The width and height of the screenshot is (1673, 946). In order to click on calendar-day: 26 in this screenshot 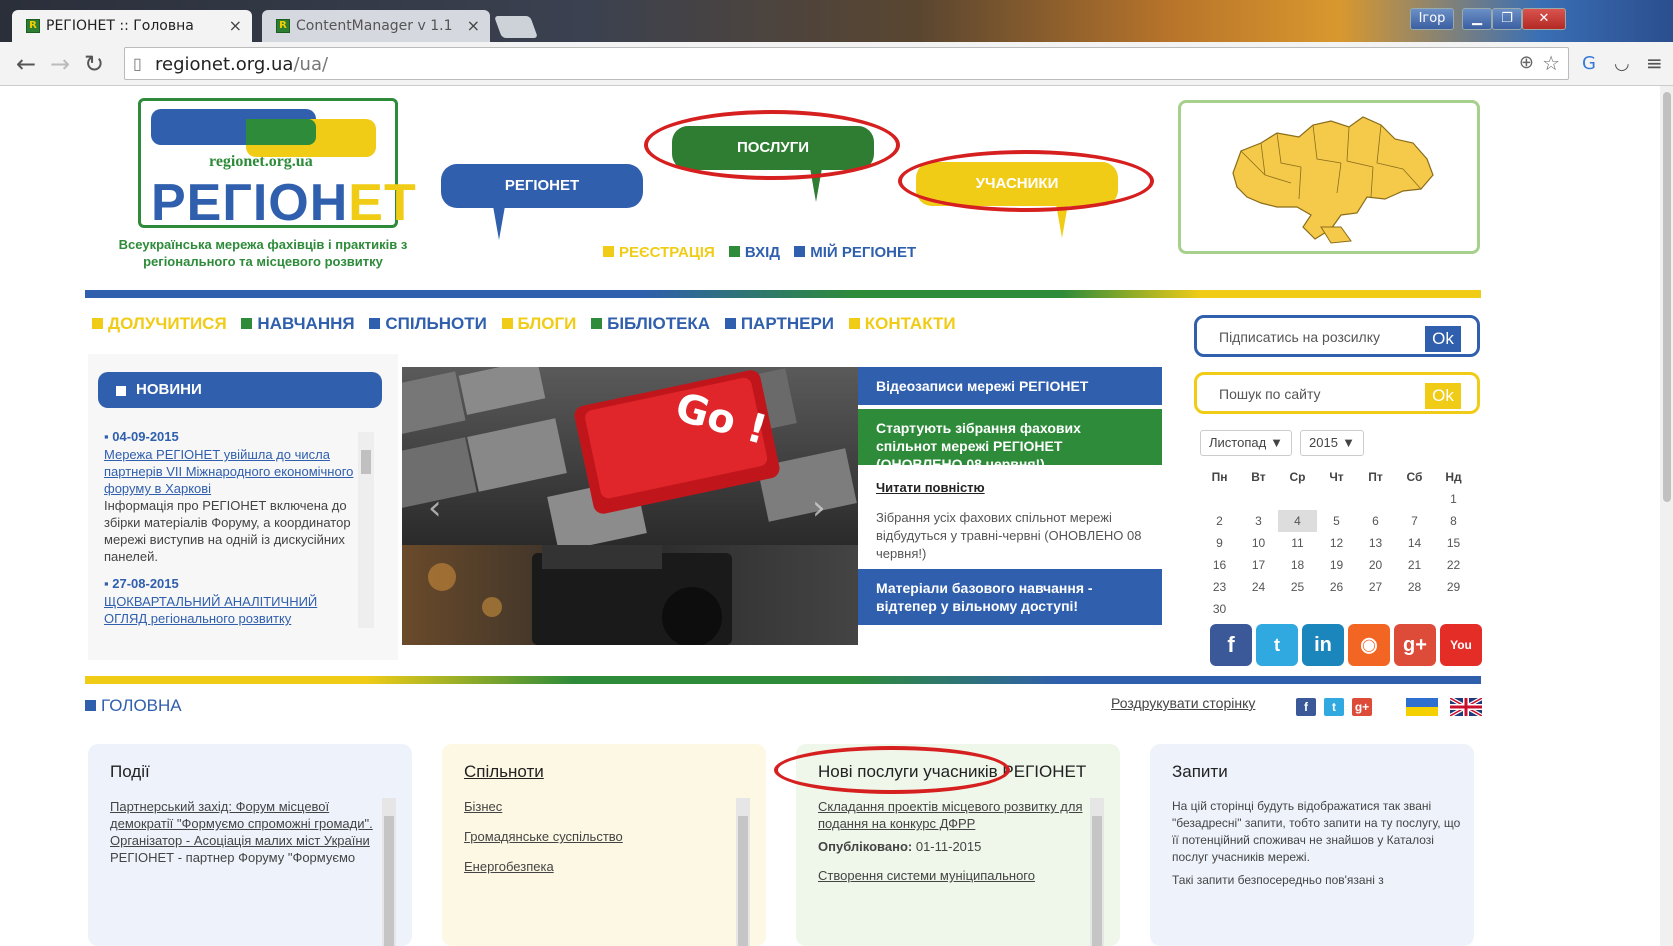, I will do `click(1336, 587)`.